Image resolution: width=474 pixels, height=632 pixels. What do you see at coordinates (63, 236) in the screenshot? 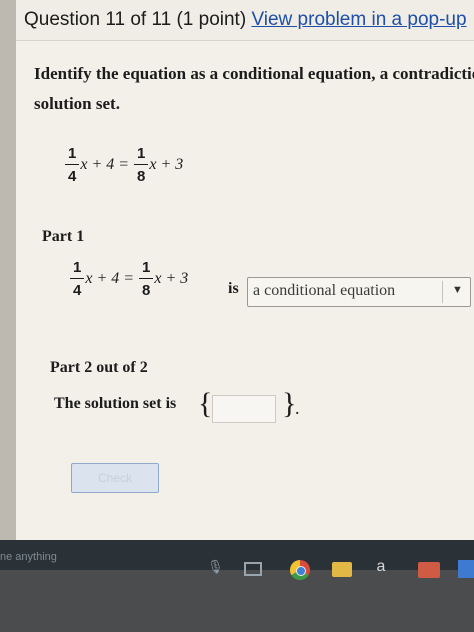
I see `part1-label: Part 1` at bounding box center [63, 236].